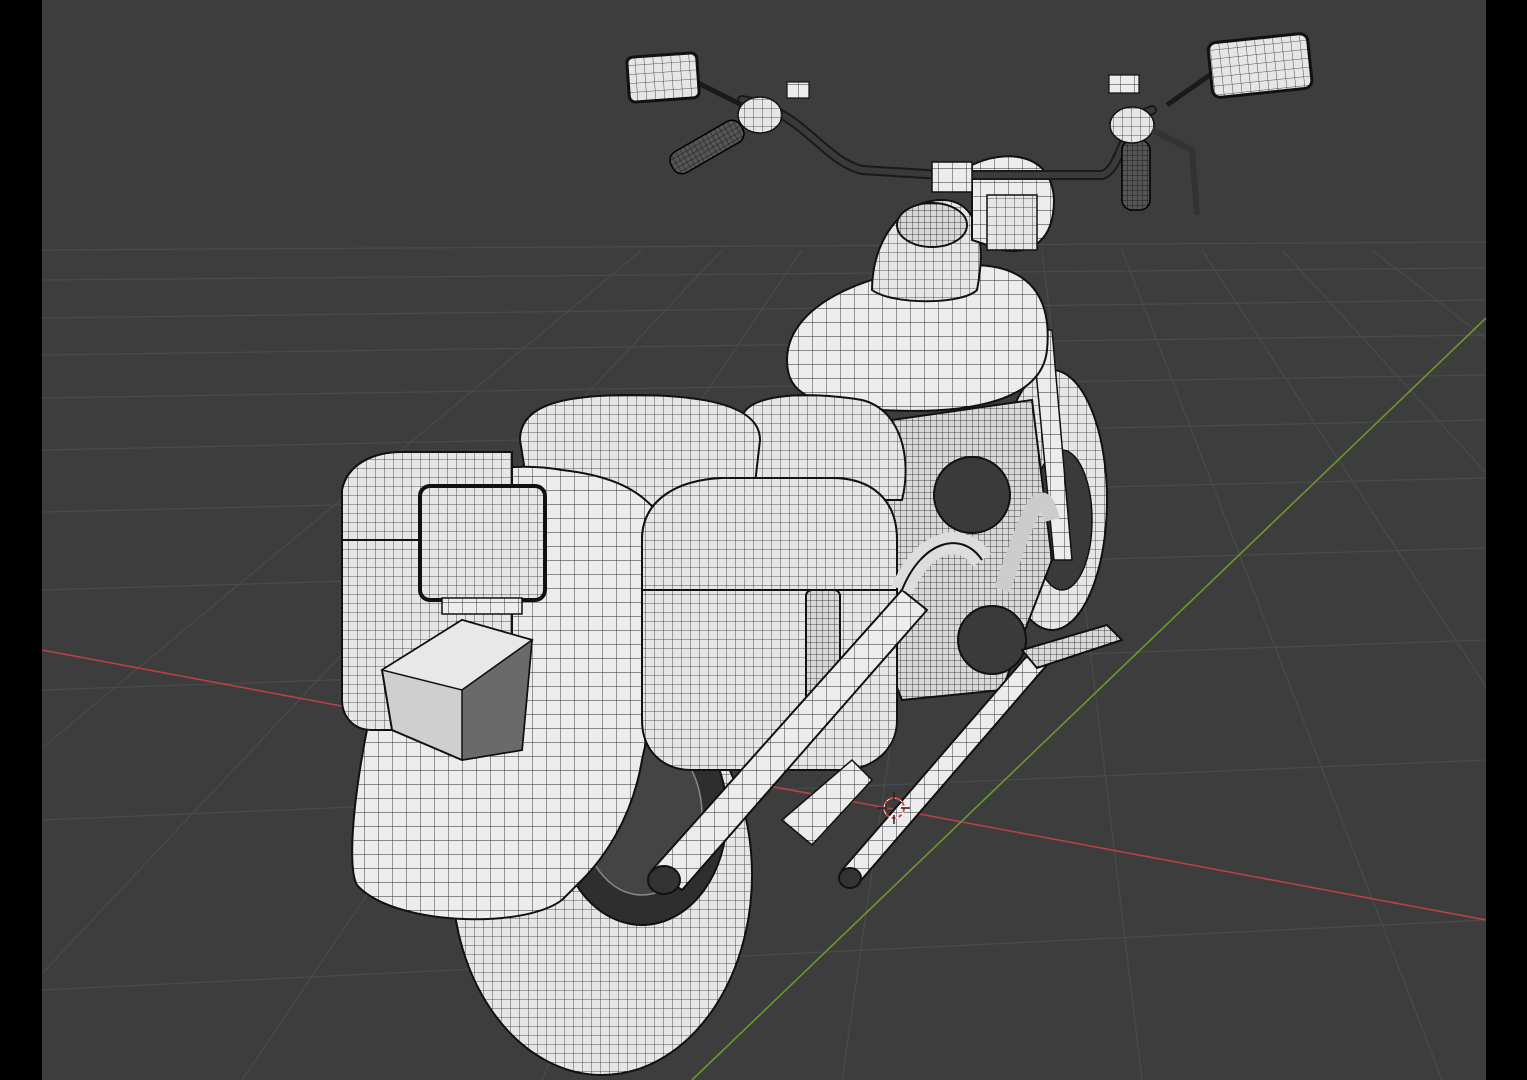 Image resolution: width=1527 pixels, height=1080 pixels. I want to click on primary-cover, so click(992, 640).